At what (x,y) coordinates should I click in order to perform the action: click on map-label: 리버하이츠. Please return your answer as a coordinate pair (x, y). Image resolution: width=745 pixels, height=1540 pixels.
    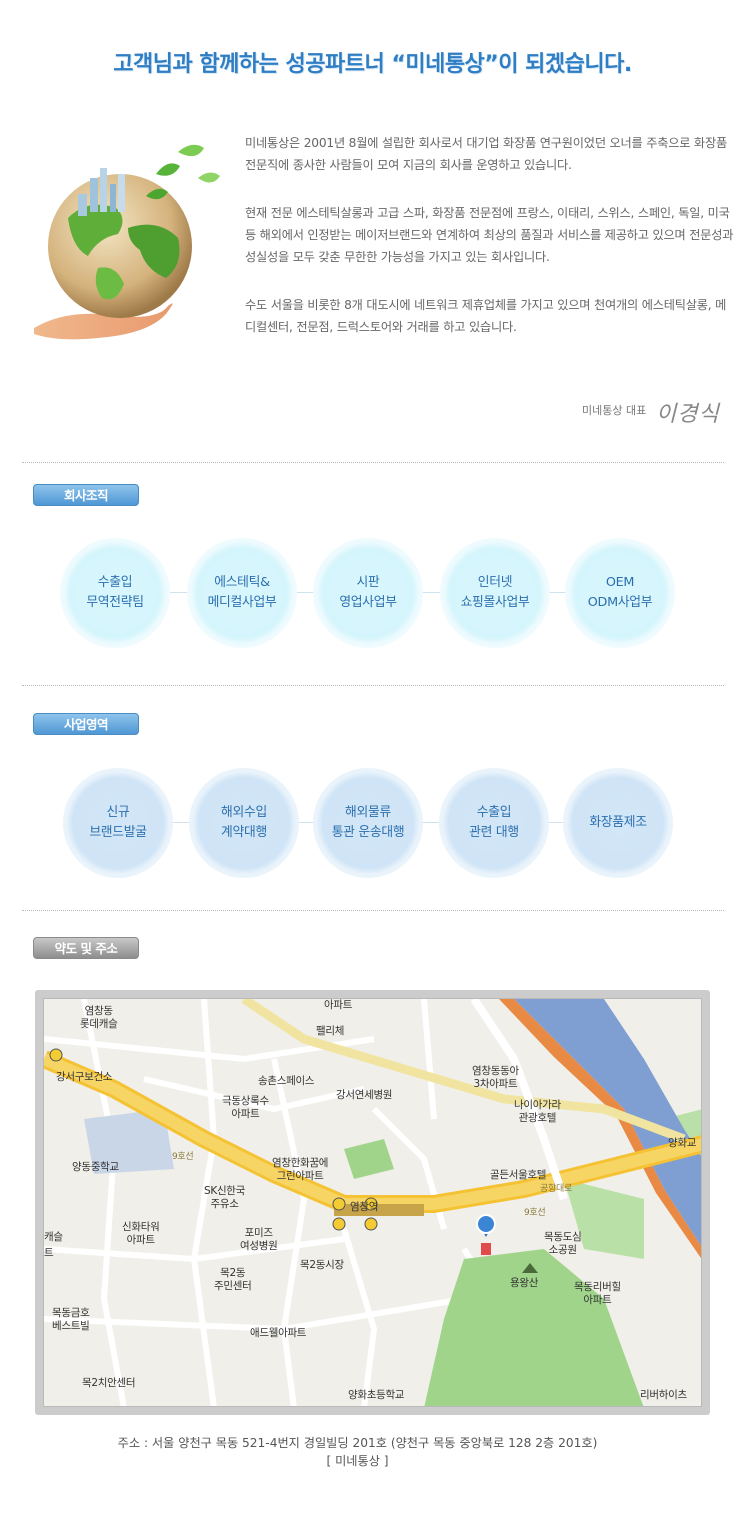
    Looking at the image, I should click on (663, 1395).